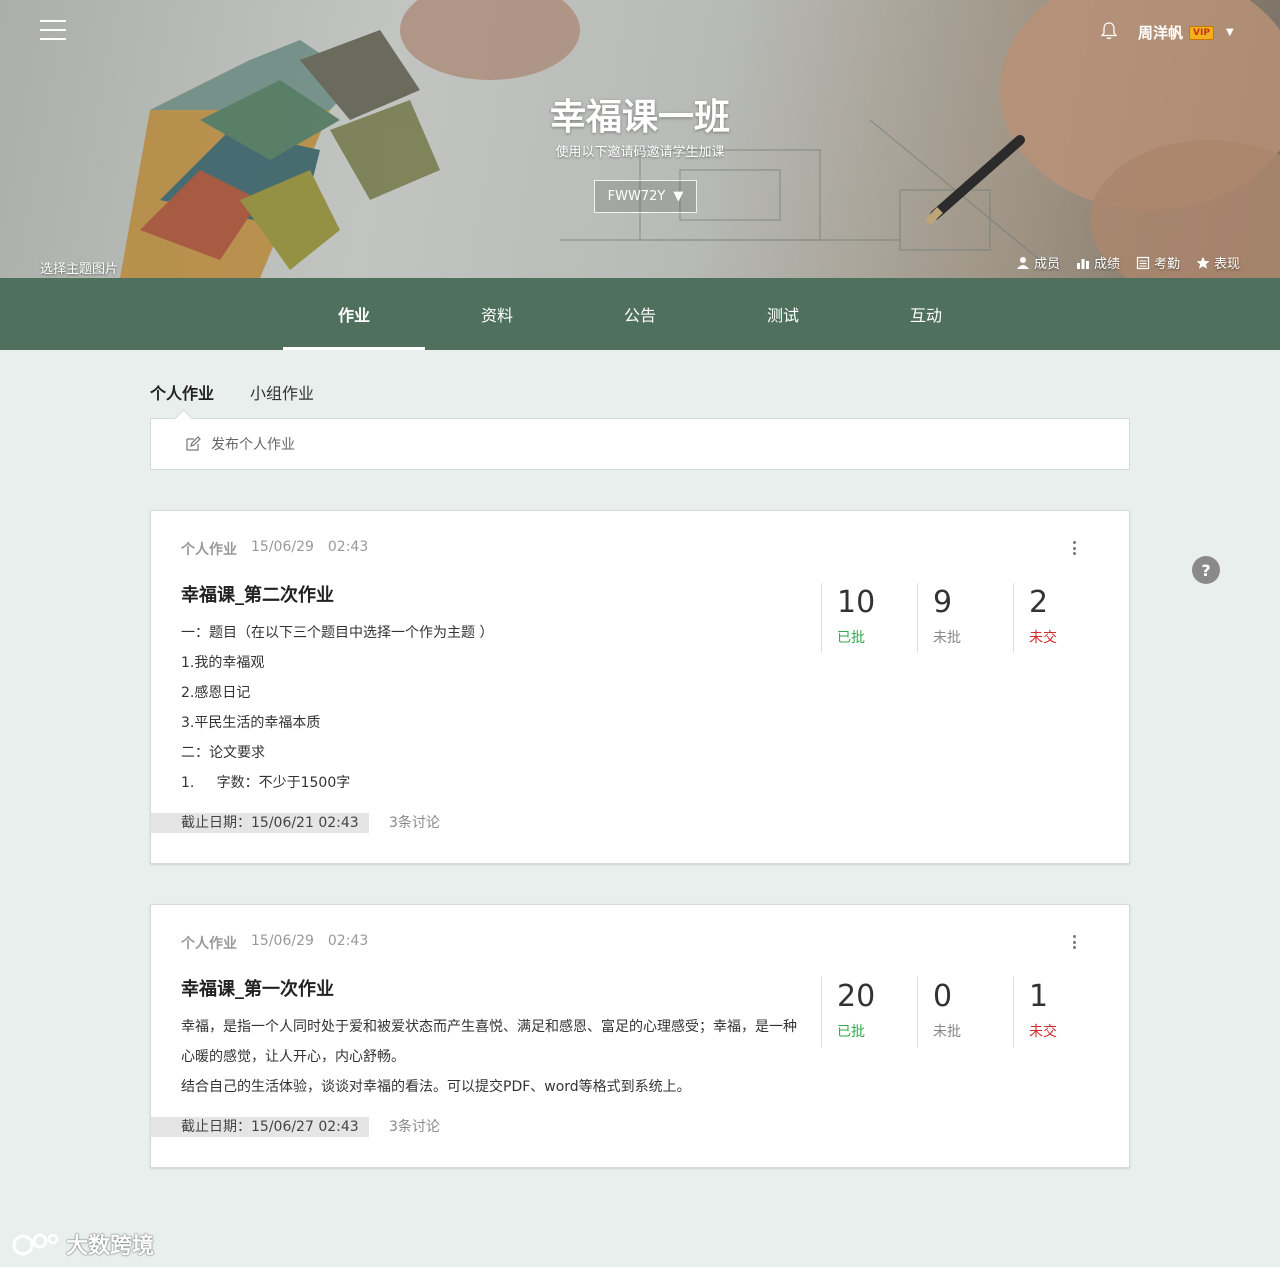 Image resolution: width=1280 pixels, height=1267 pixels. I want to click on watermark: 大数跨境, so click(82, 1244).